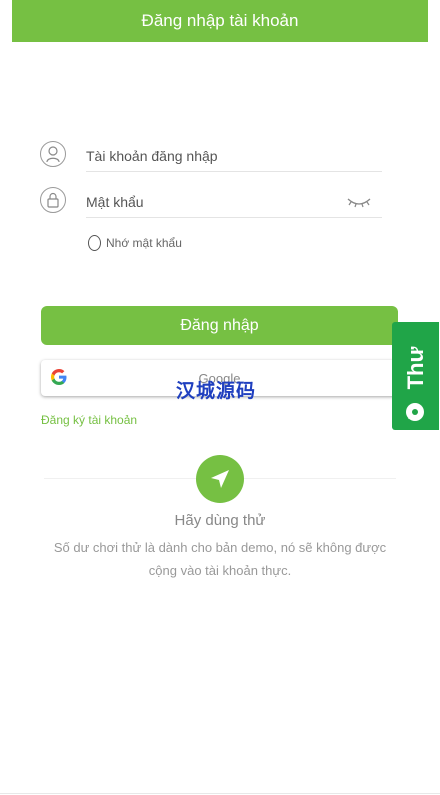 This screenshot has width=440, height=795. I want to click on password-input, so click(234, 202).